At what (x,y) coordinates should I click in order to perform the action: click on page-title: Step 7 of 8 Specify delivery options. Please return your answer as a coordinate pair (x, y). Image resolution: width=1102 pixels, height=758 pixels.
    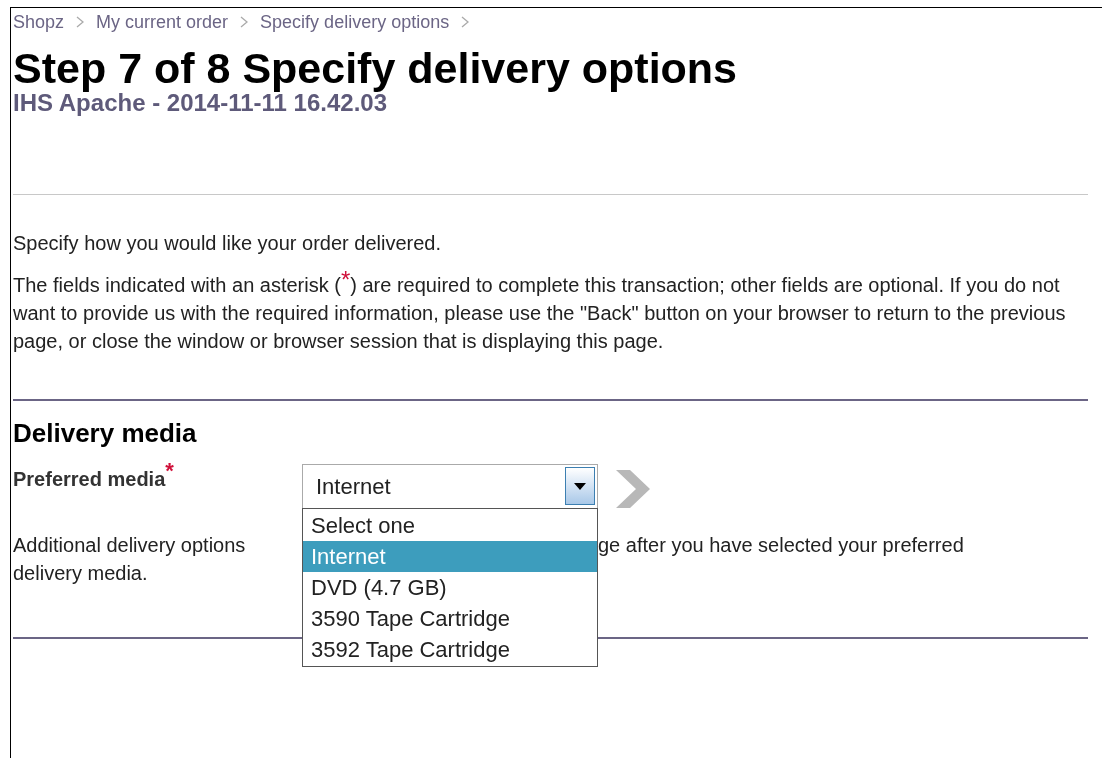
    Looking at the image, I should click on (376, 68).